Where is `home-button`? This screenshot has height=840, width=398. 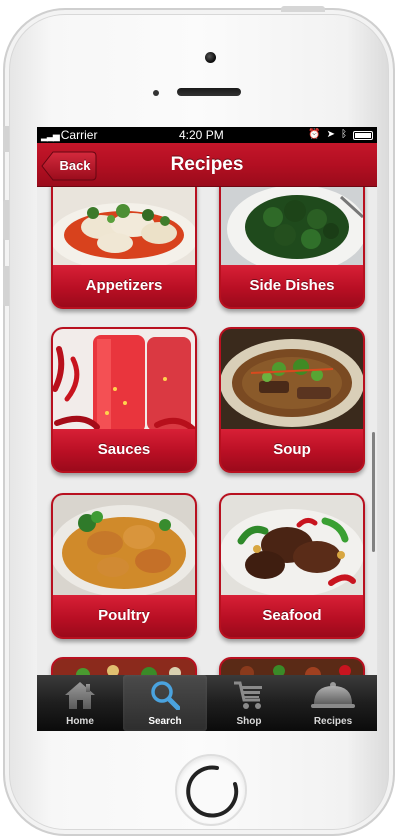
home-button is located at coordinates (211, 790).